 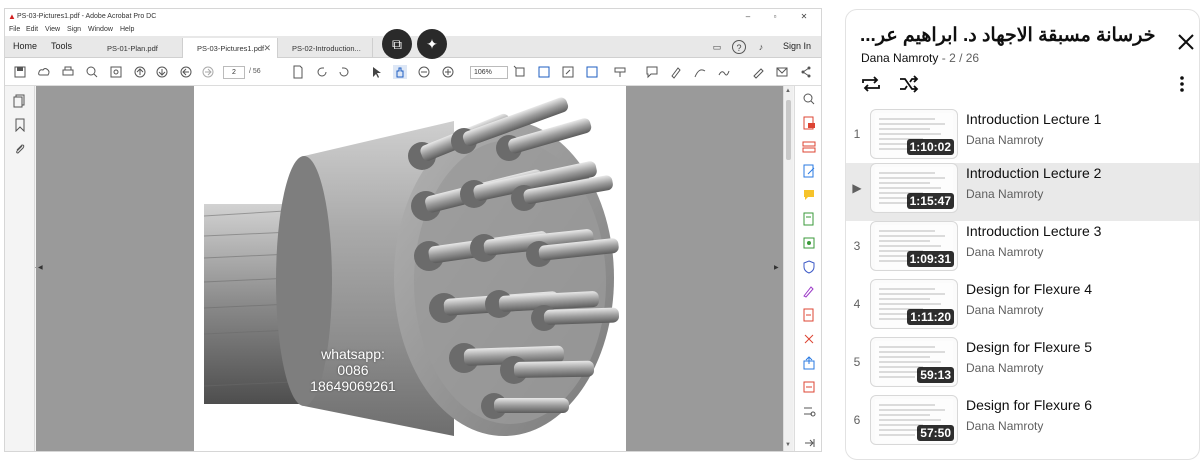 What do you see at coordinates (140, 72) in the screenshot?
I see `page-up-icon` at bounding box center [140, 72].